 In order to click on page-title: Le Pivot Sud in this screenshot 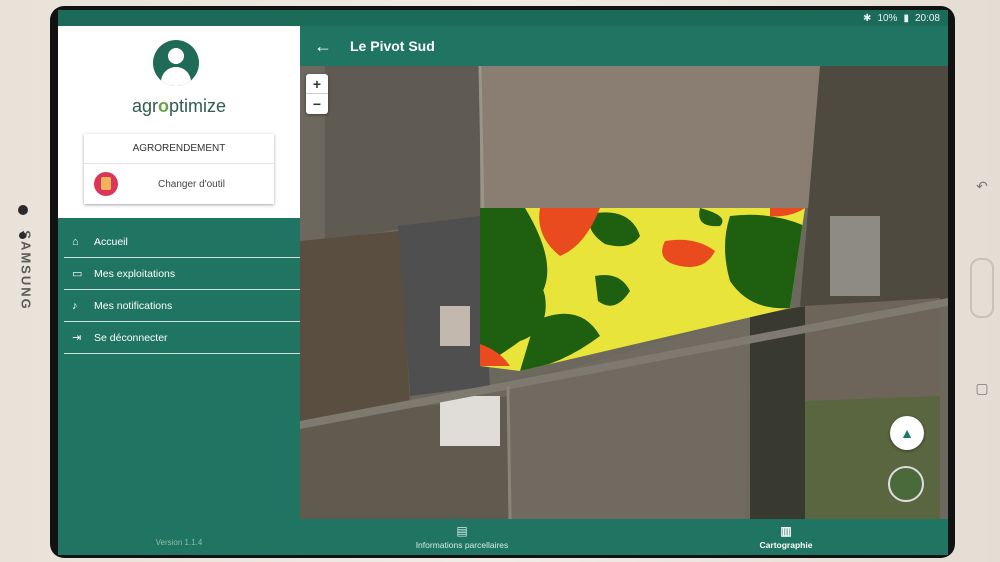, I will do `click(392, 46)`.